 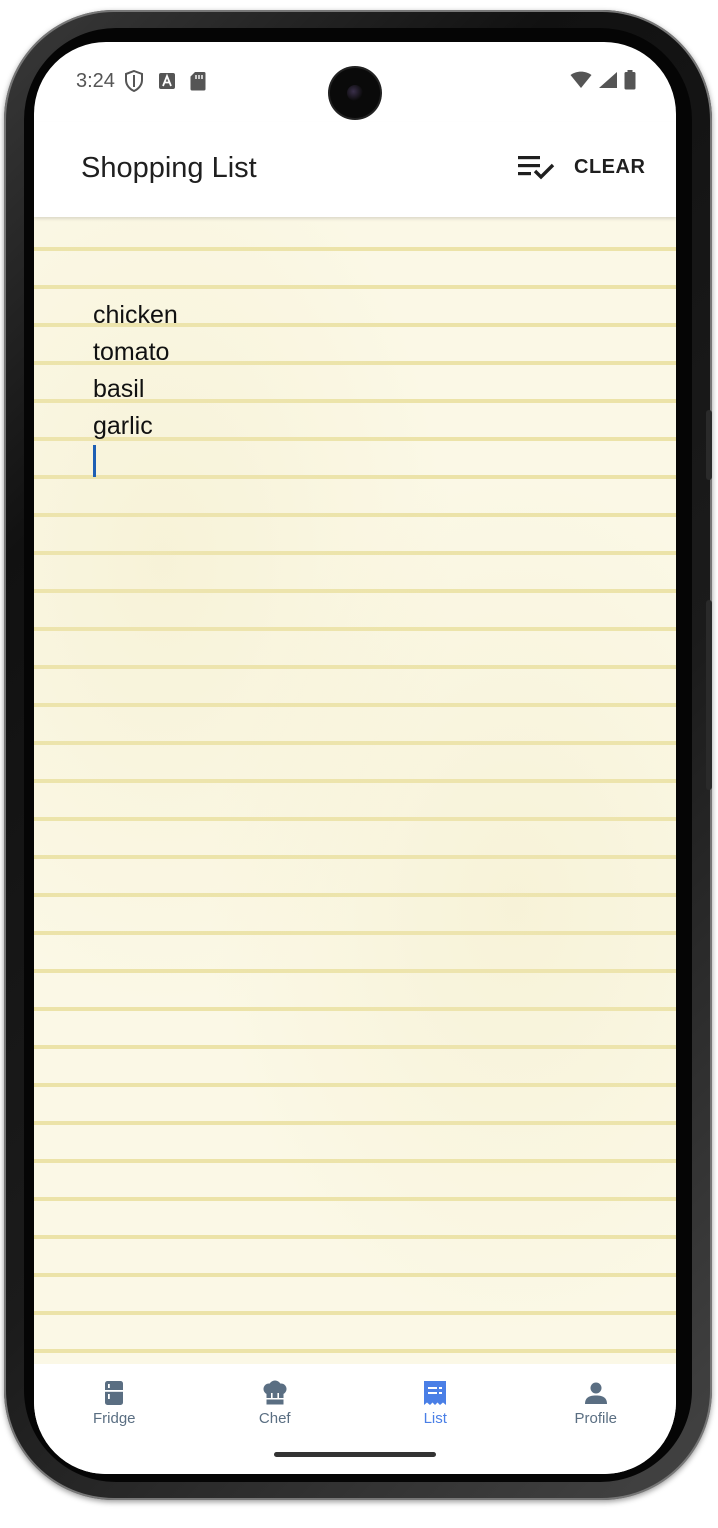 What do you see at coordinates (275, 1393) in the screenshot?
I see `chef-hat-icon` at bounding box center [275, 1393].